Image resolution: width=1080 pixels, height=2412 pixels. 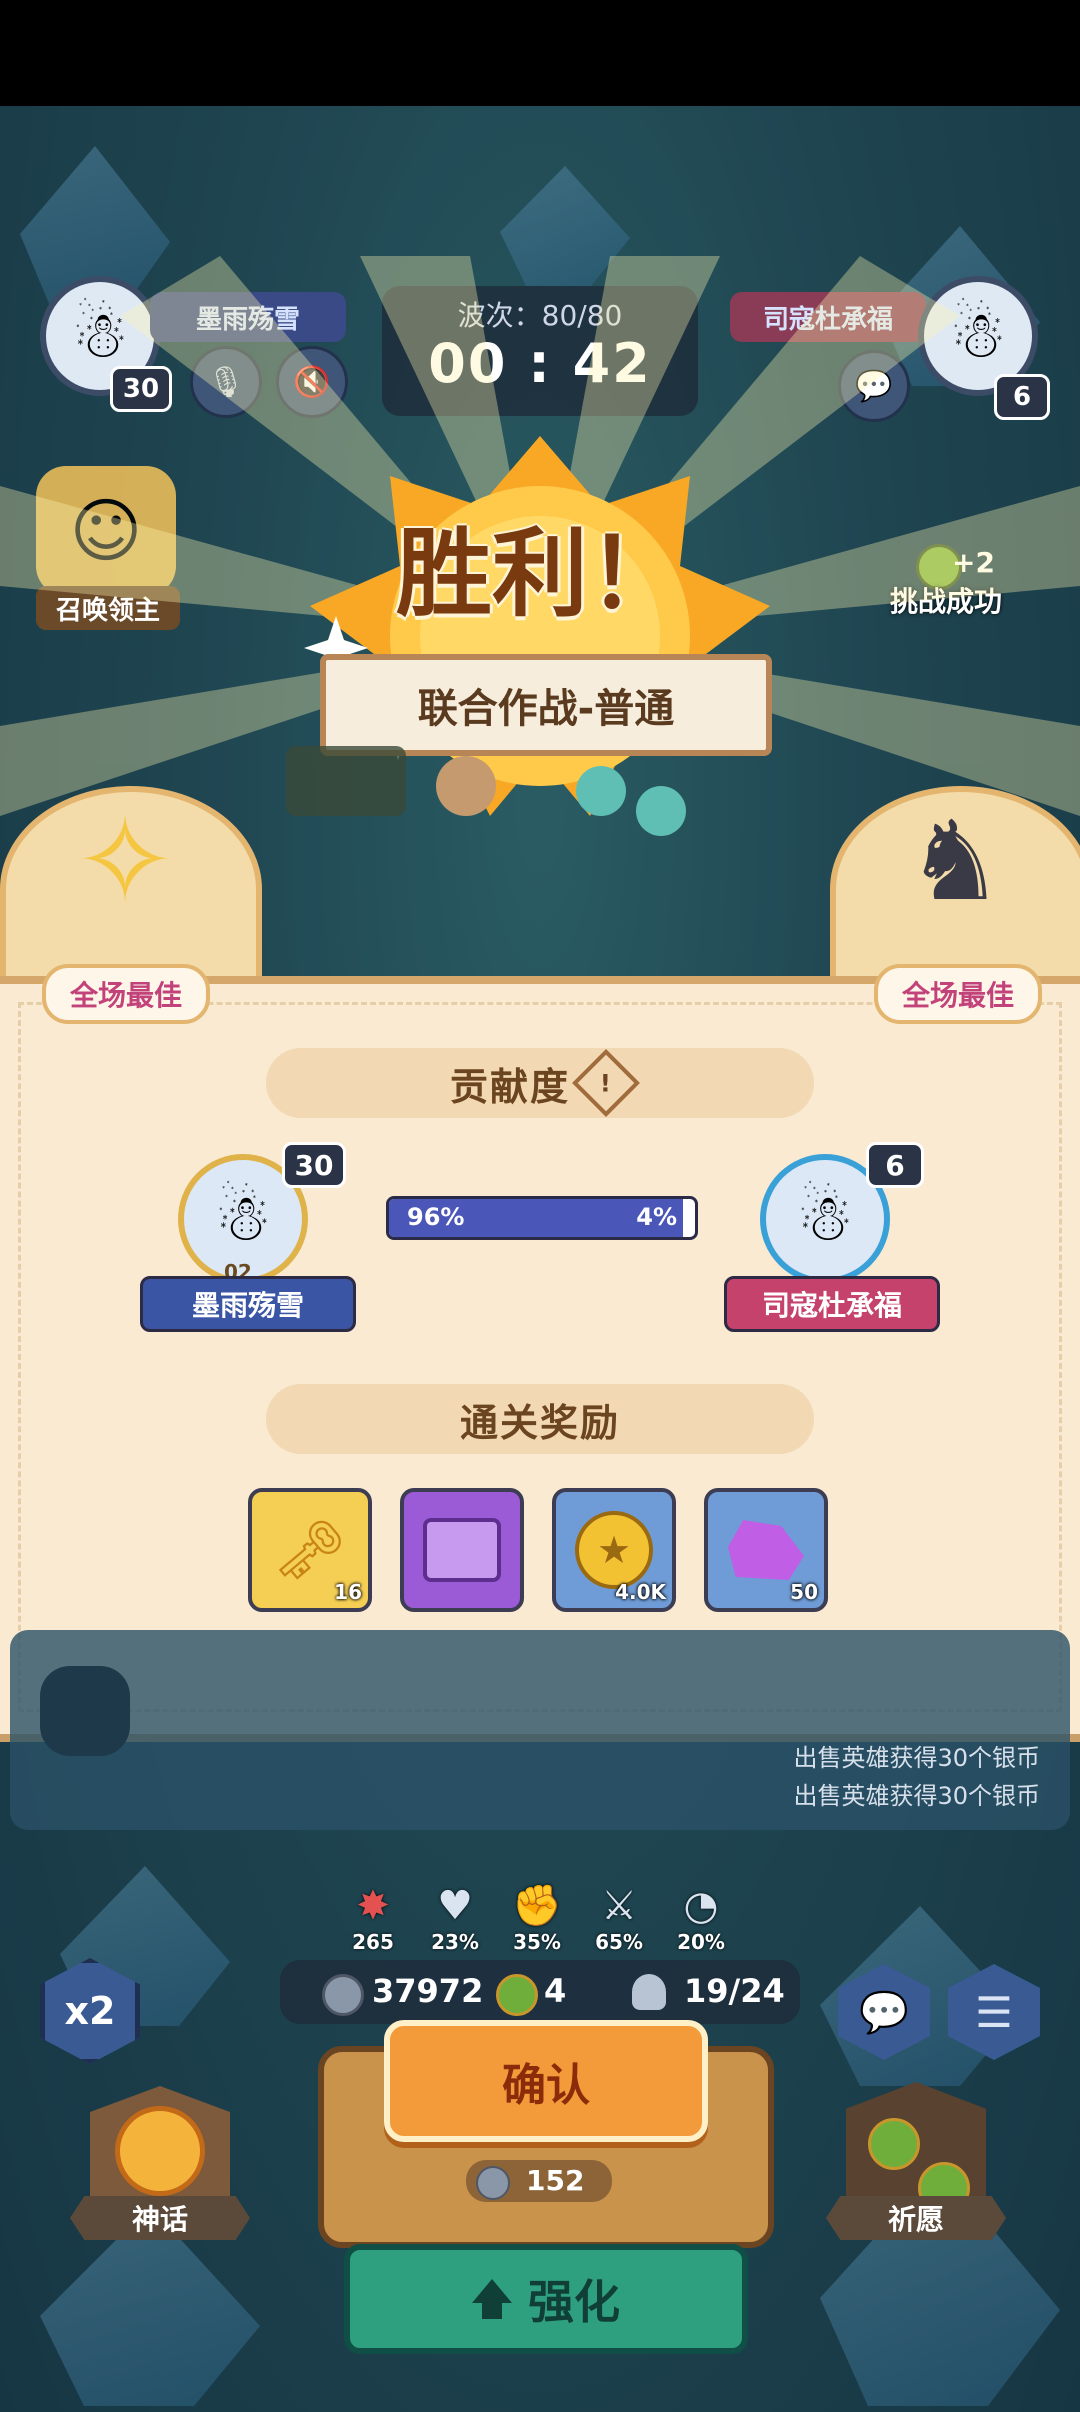 I want to click on fist-icon: ✊, so click(x=537, y=1906).